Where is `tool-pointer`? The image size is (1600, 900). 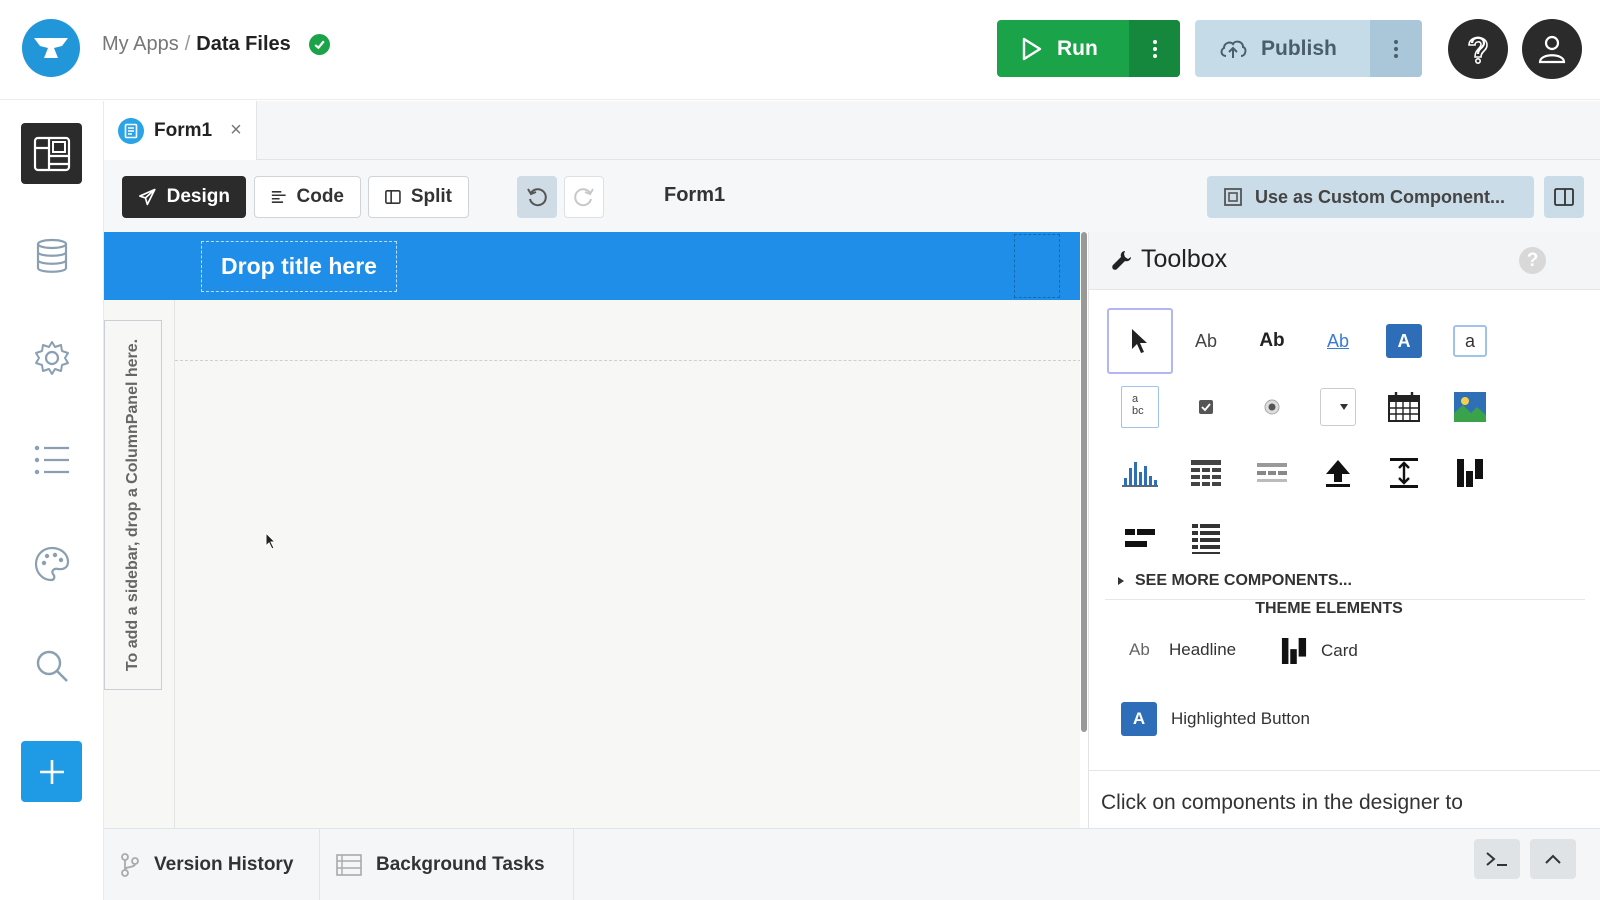
tool-pointer is located at coordinates (1140, 341).